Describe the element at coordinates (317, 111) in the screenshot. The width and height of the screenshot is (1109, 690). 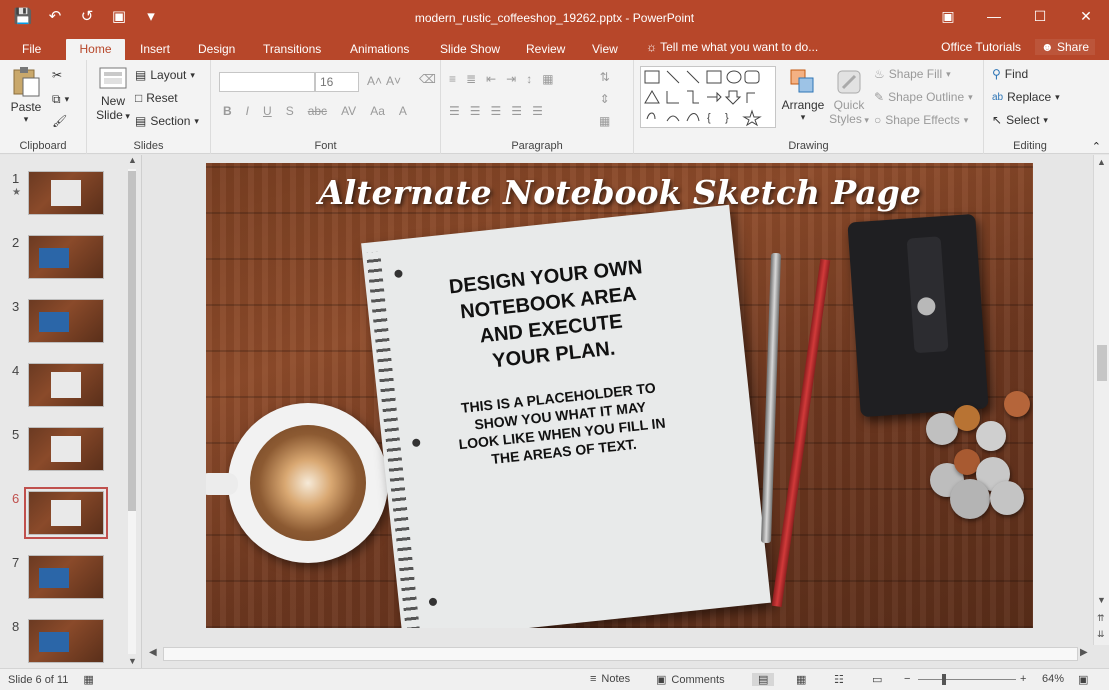
I see `strikethrough-button: abc` at that location.